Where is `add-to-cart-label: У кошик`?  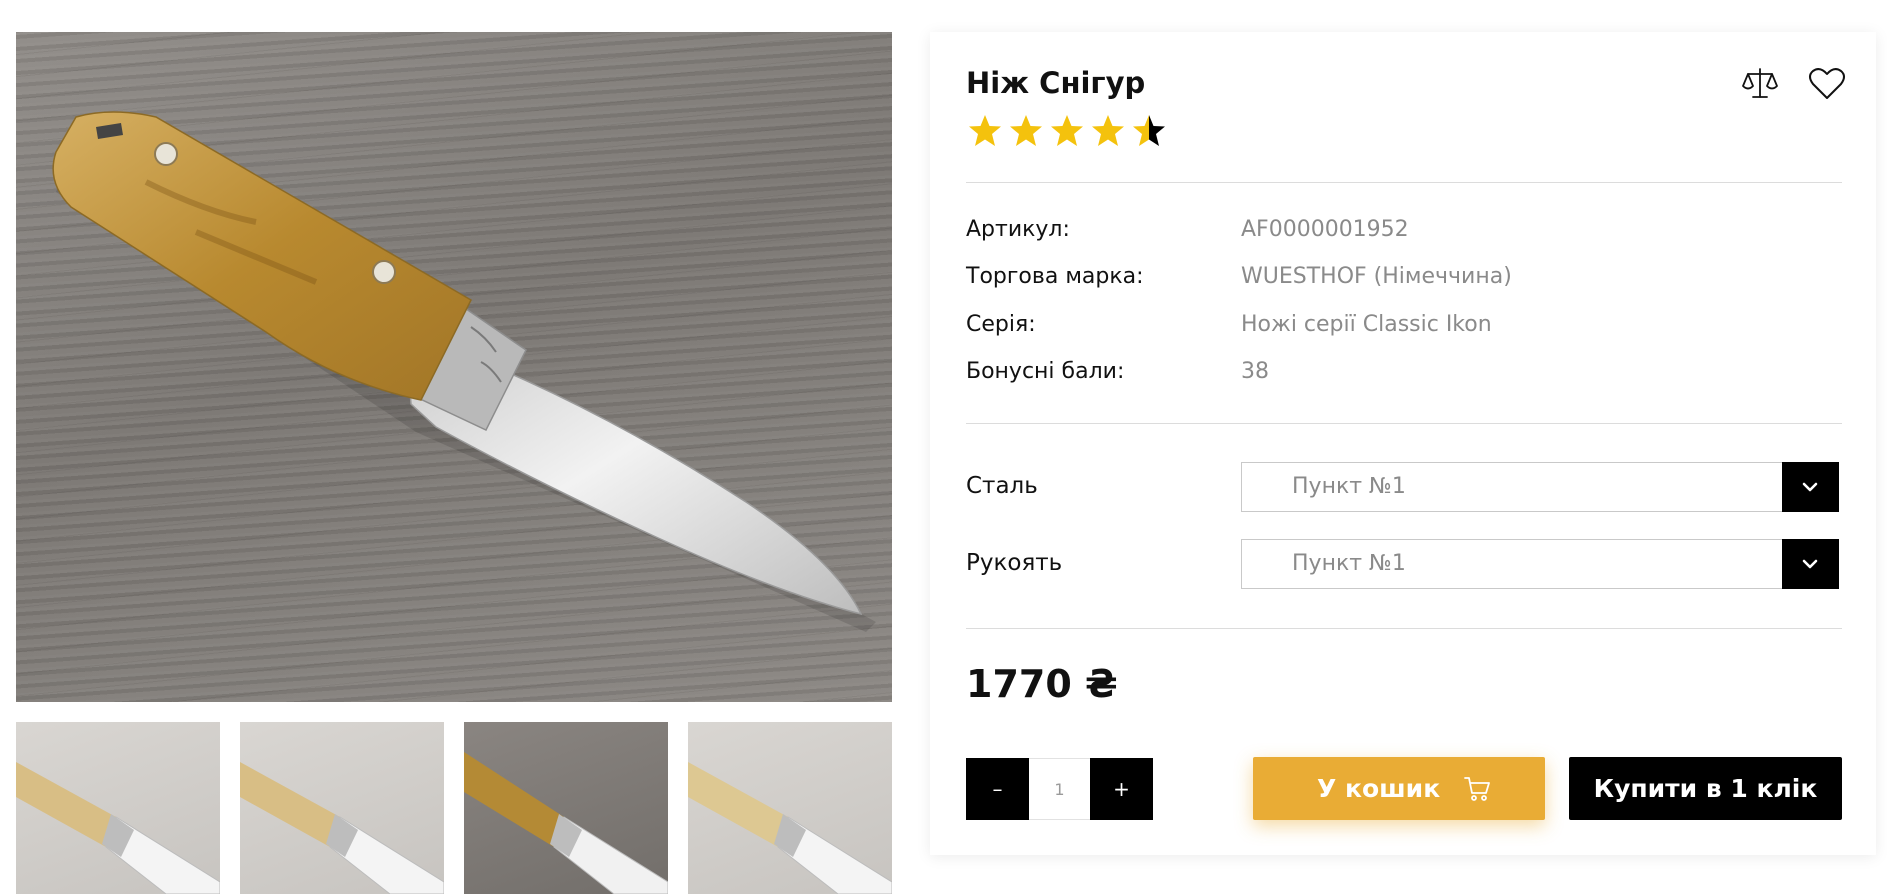 add-to-cart-label: У кошик is located at coordinates (1379, 788).